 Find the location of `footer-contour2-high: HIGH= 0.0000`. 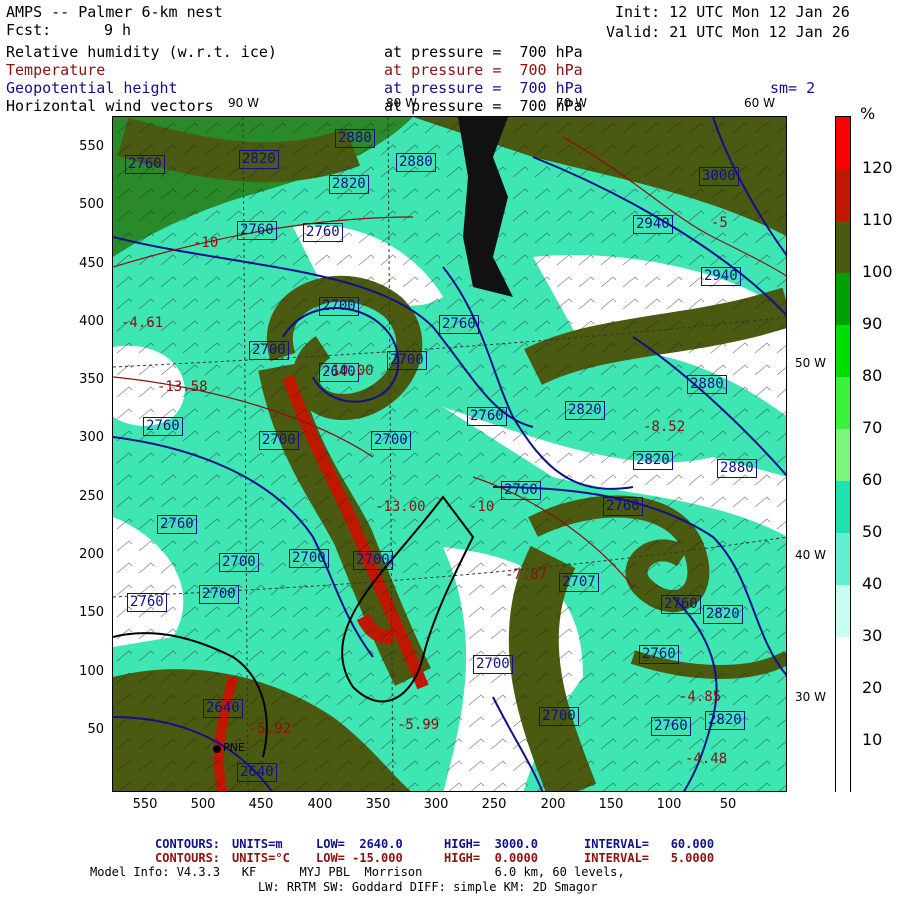

footer-contour2-high: HIGH= 0.0000 is located at coordinates (491, 858).